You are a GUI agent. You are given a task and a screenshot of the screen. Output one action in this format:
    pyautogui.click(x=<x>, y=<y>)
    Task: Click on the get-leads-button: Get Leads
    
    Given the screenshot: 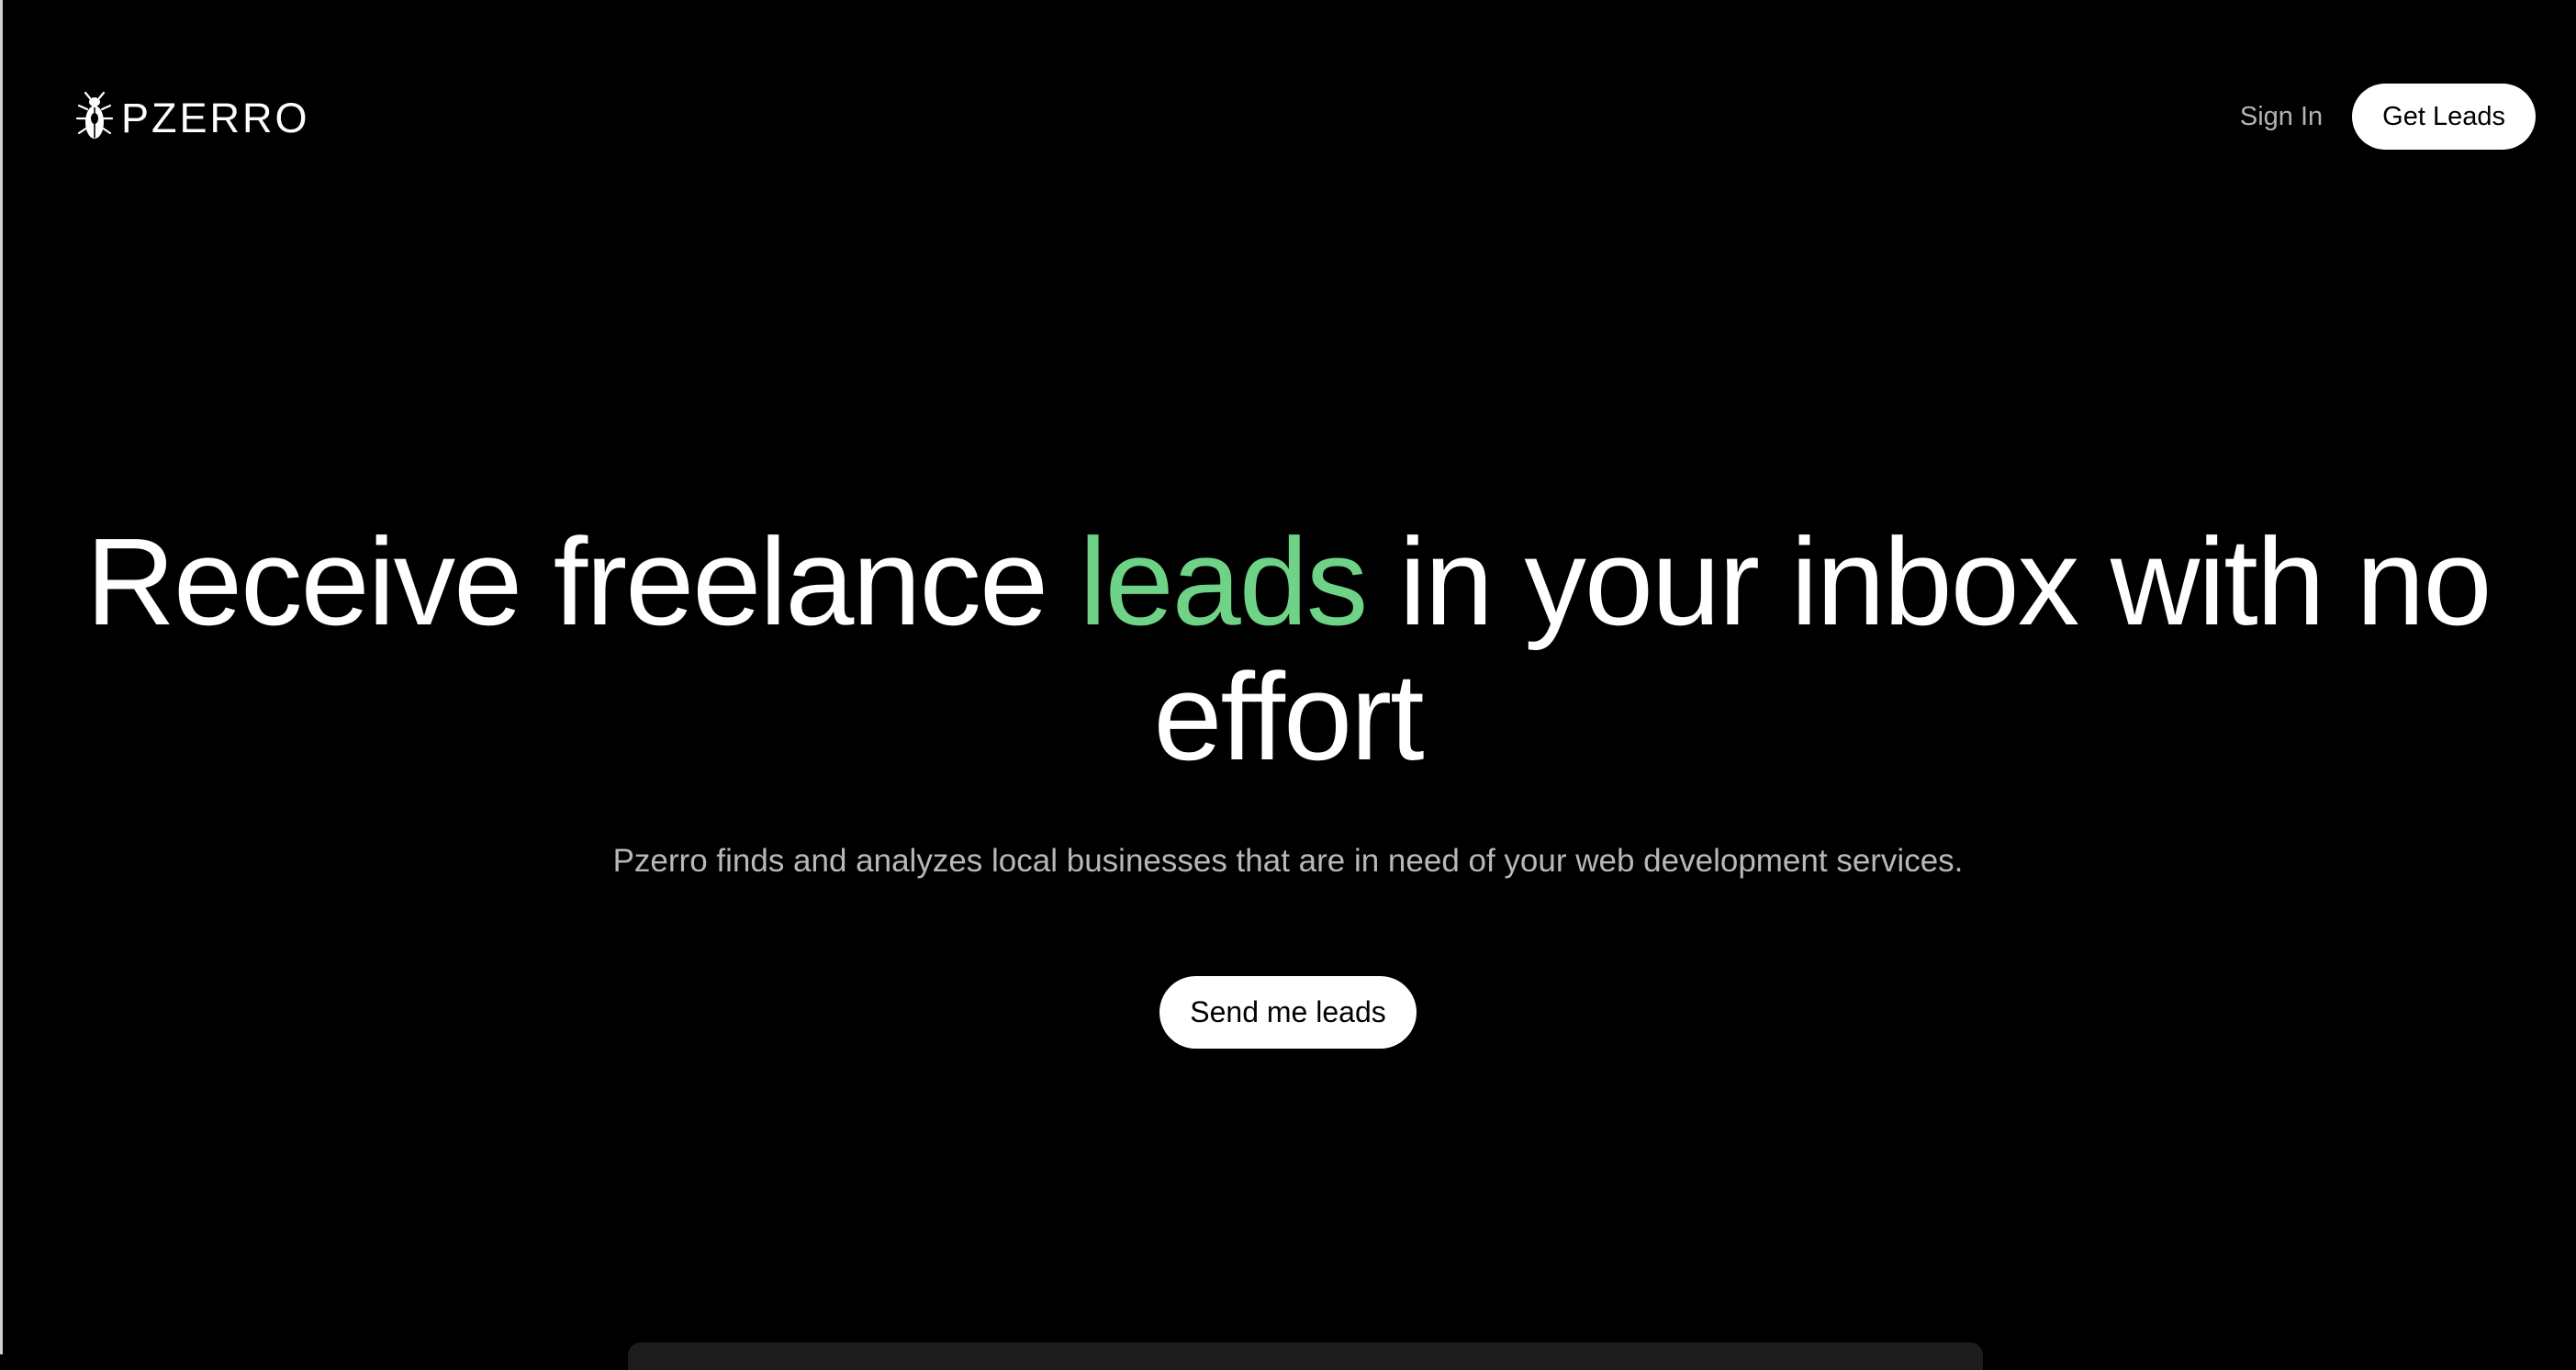 What is the action you would take?
    pyautogui.click(x=2444, y=117)
    